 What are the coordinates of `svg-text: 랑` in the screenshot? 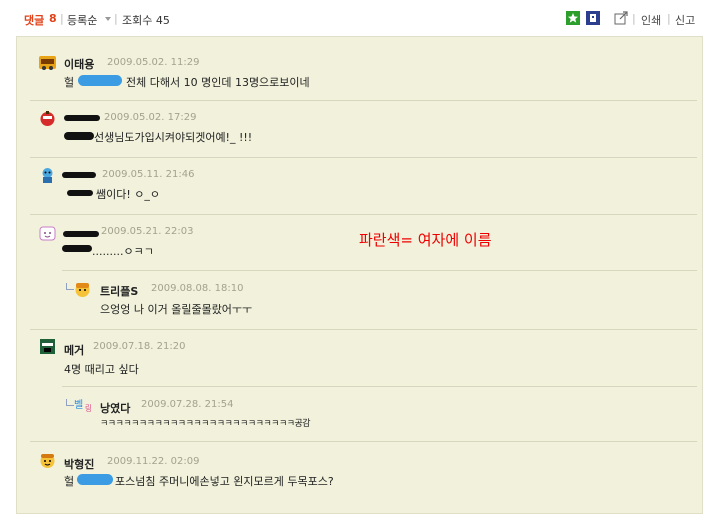 It's located at (88, 408).